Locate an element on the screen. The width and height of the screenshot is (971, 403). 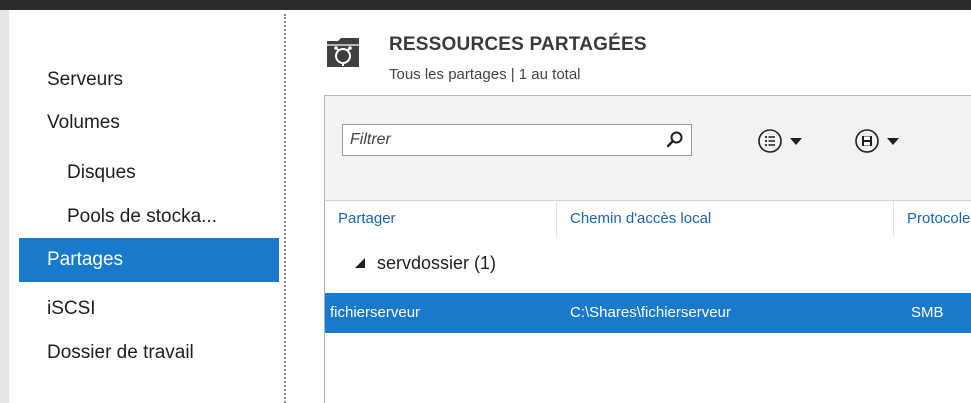
page-subtitle: Tous les partages | 1 au total is located at coordinates (485, 74).